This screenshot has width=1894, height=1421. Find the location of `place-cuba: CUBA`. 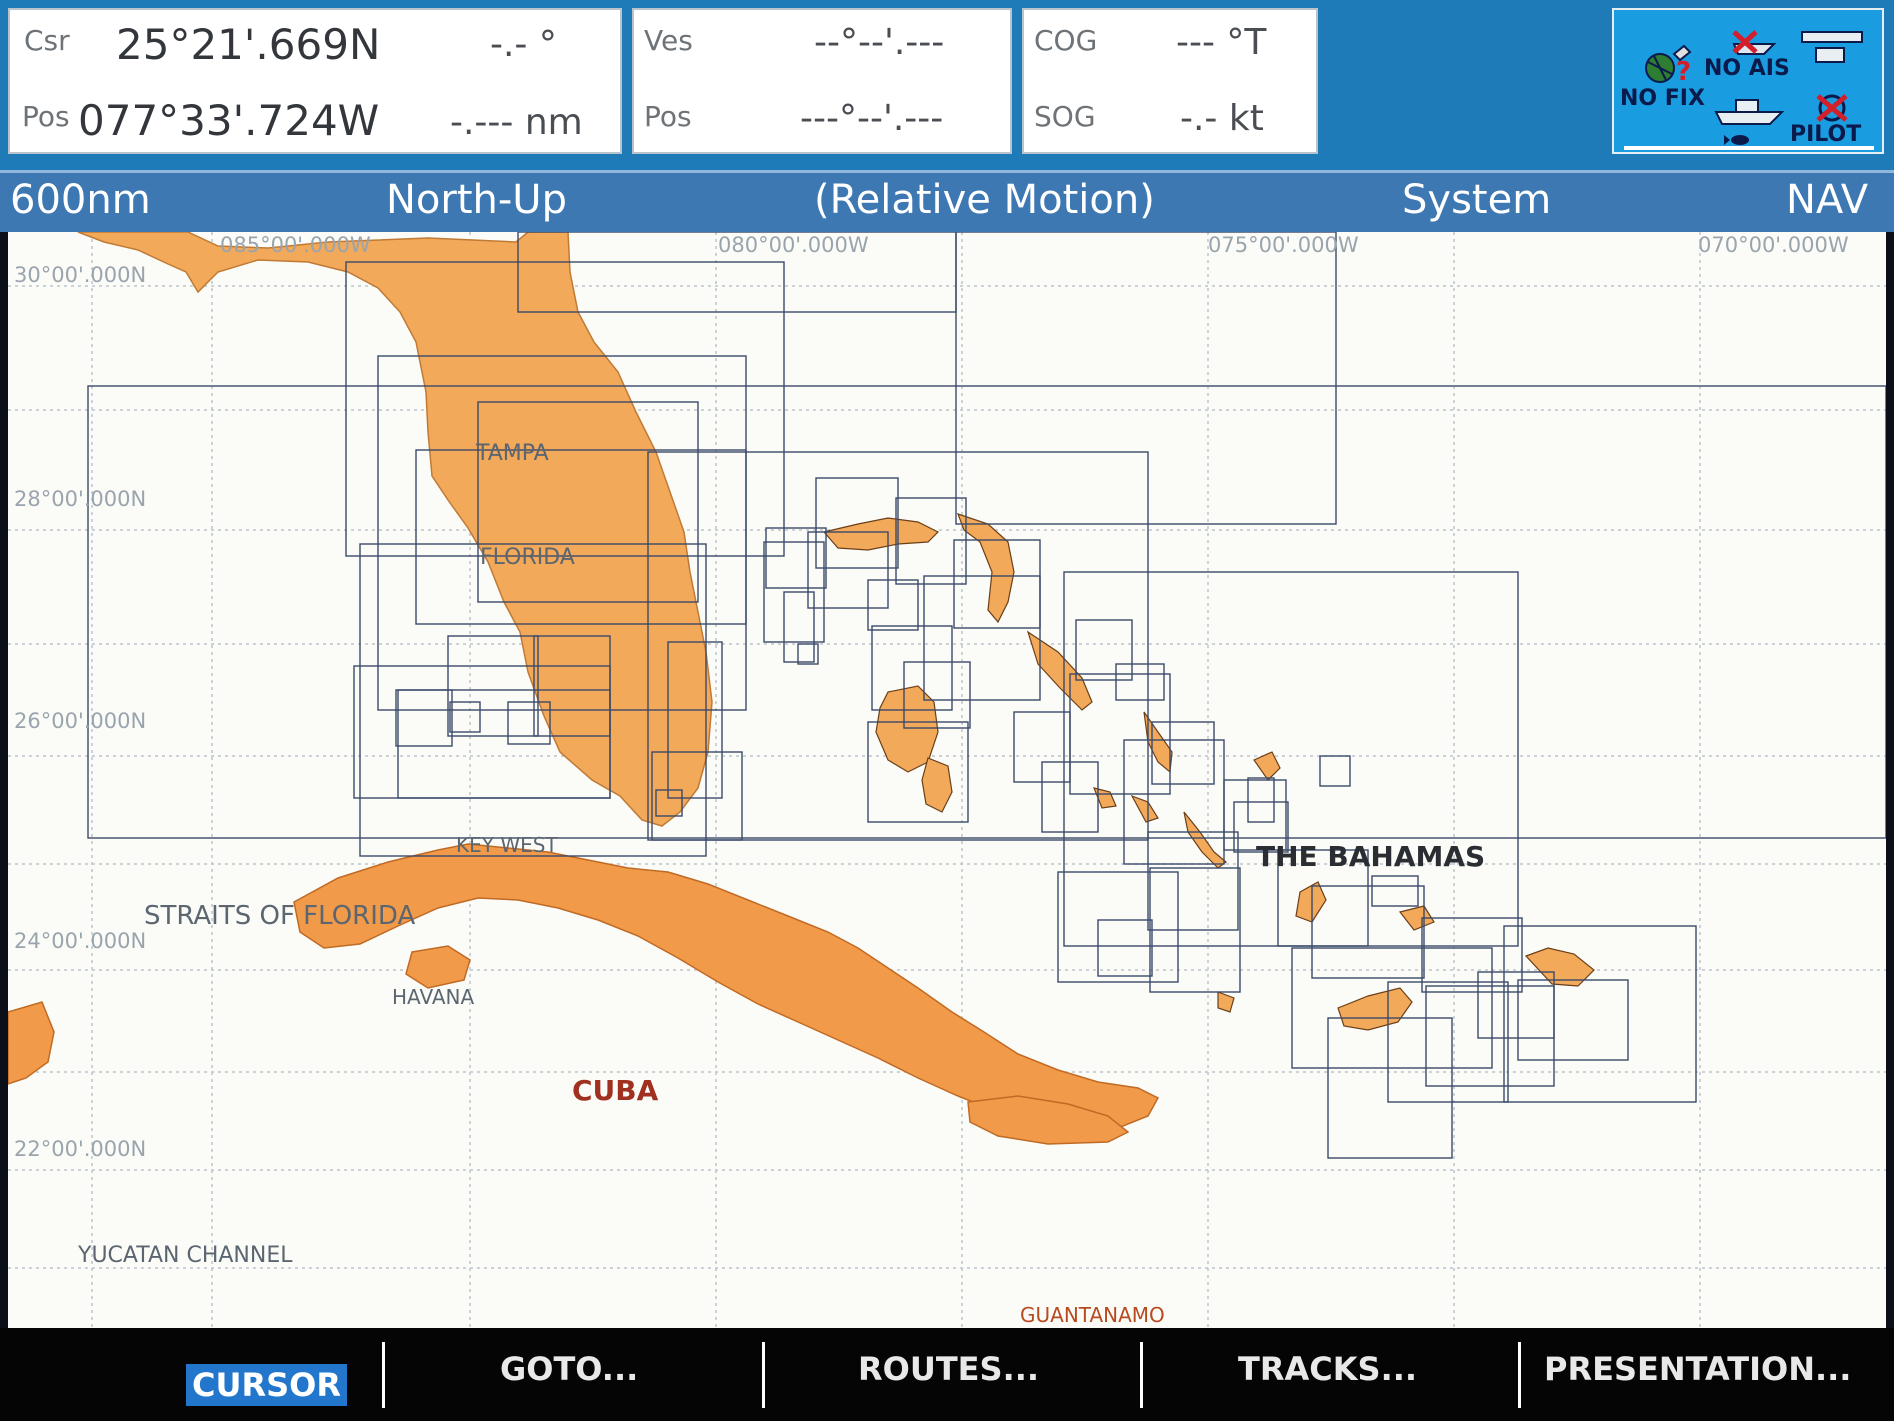

place-cuba: CUBA is located at coordinates (615, 1090).